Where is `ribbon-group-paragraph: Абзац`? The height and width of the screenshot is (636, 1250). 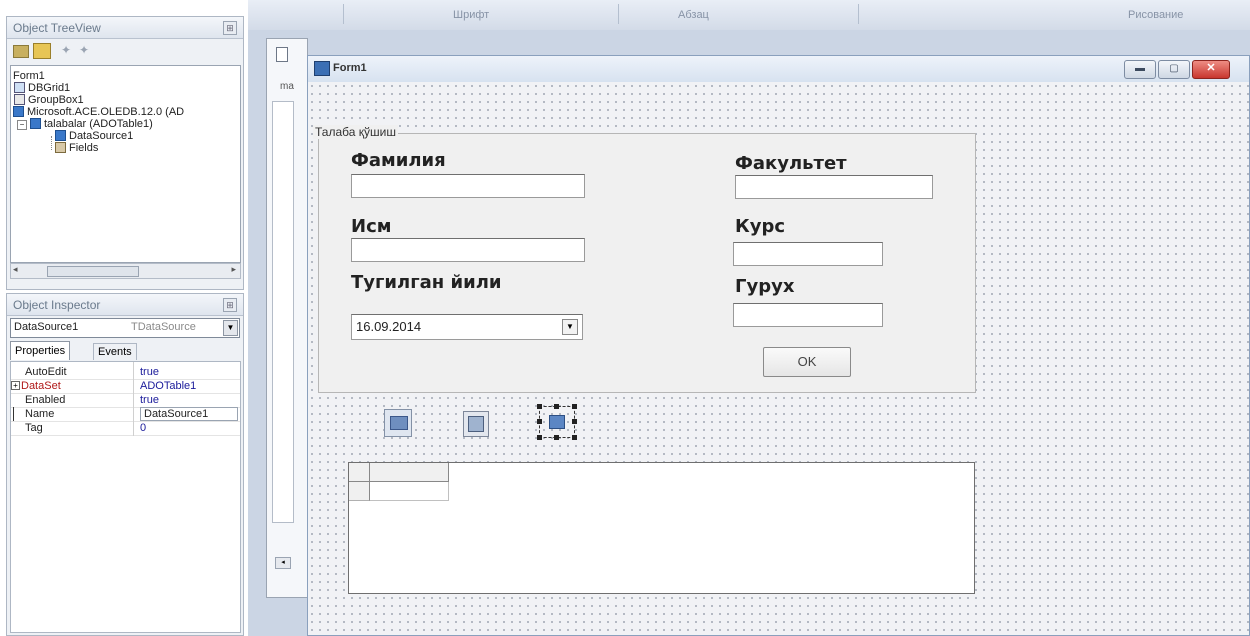
ribbon-group-paragraph: Абзац is located at coordinates (693, 15).